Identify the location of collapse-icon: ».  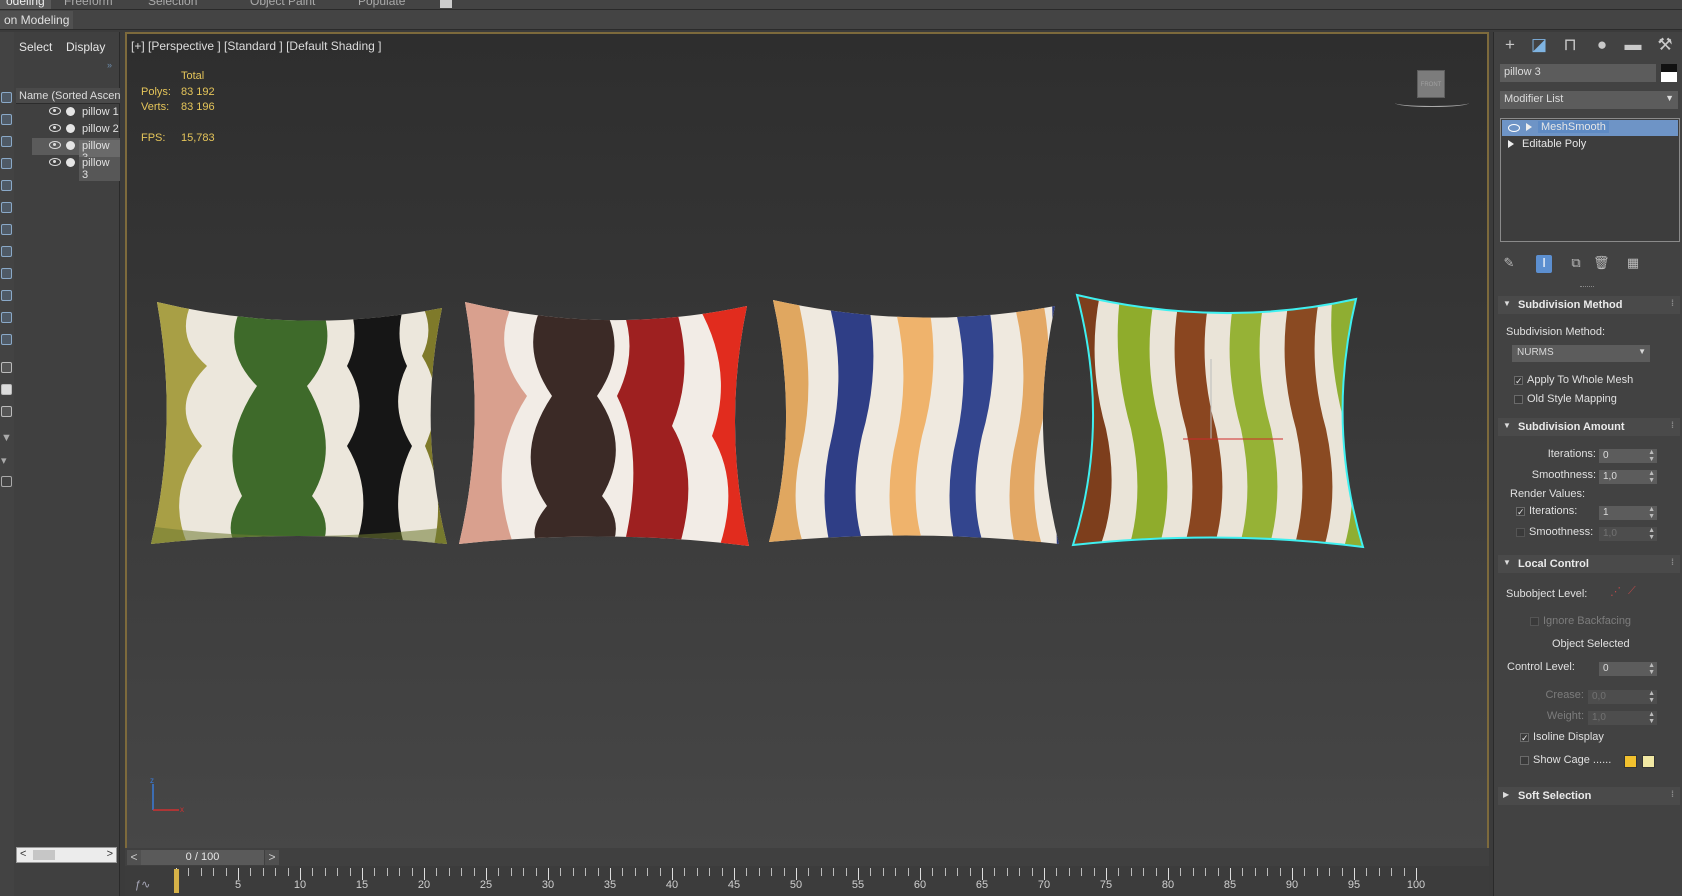
(109, 65).